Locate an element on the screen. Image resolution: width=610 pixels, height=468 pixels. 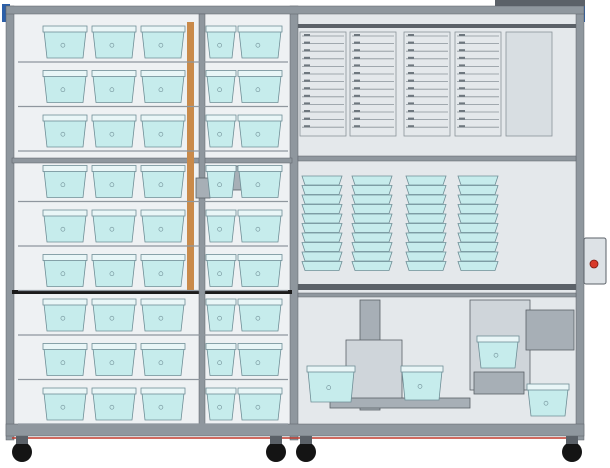
handled-cage-1-body is located at coordinates (331, 386).